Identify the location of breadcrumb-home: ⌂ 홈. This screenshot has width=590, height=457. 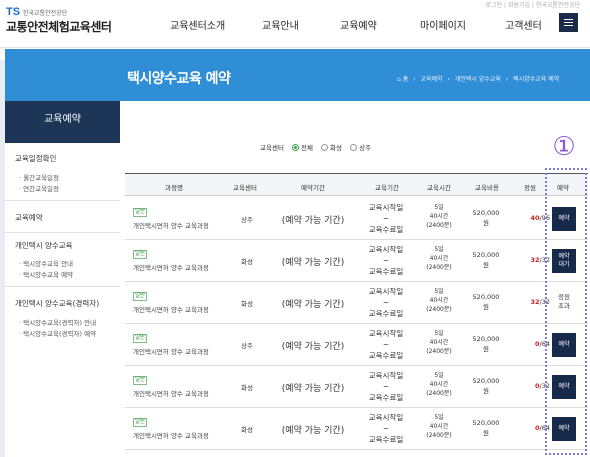
(402, 79).